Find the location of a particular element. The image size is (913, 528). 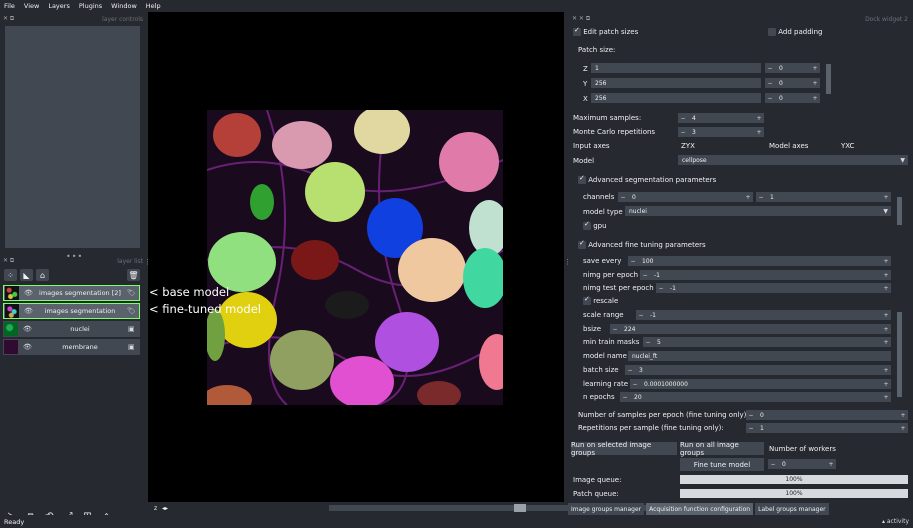

delete-layer-icon: 🗑 is located at coordinates (133, 275).